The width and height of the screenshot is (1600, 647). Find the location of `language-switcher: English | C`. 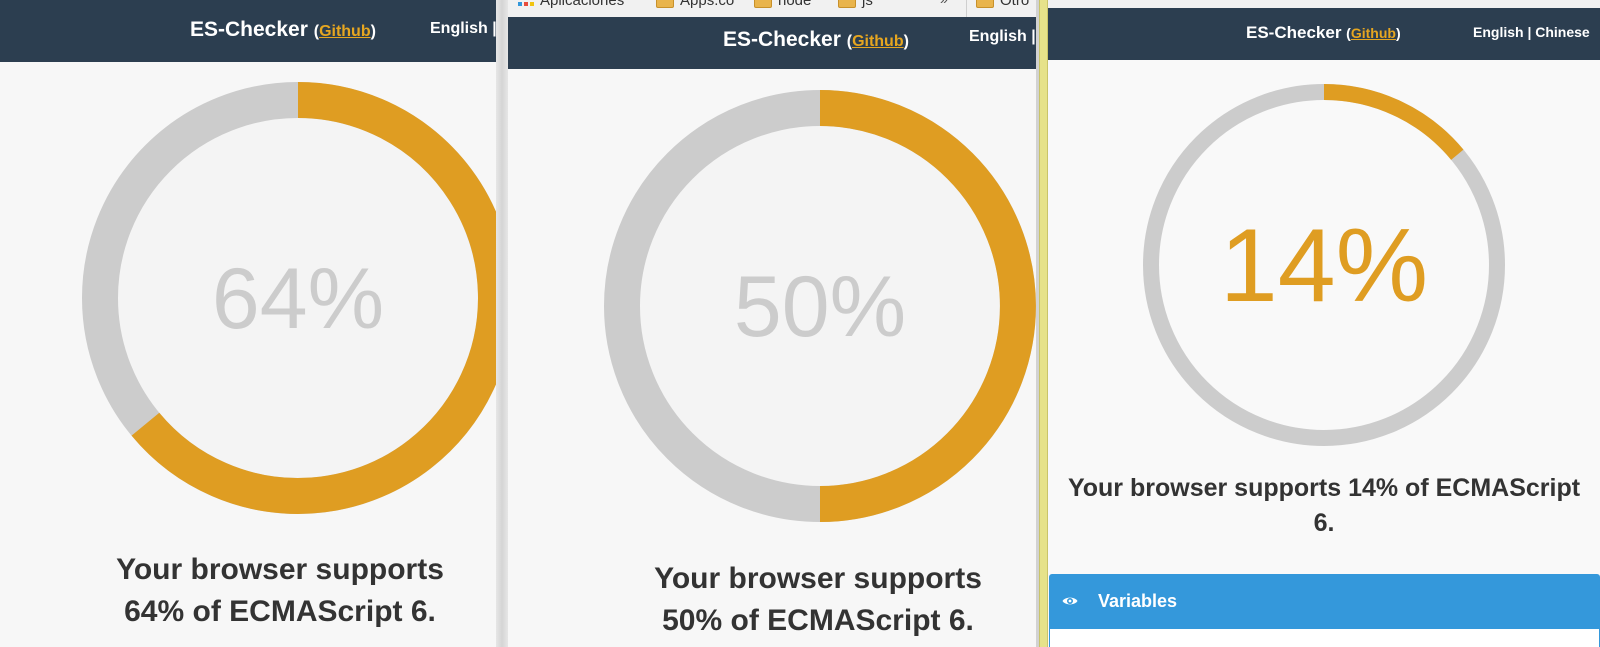

language-switcher: English | C is located at coordinates (1002, 37).